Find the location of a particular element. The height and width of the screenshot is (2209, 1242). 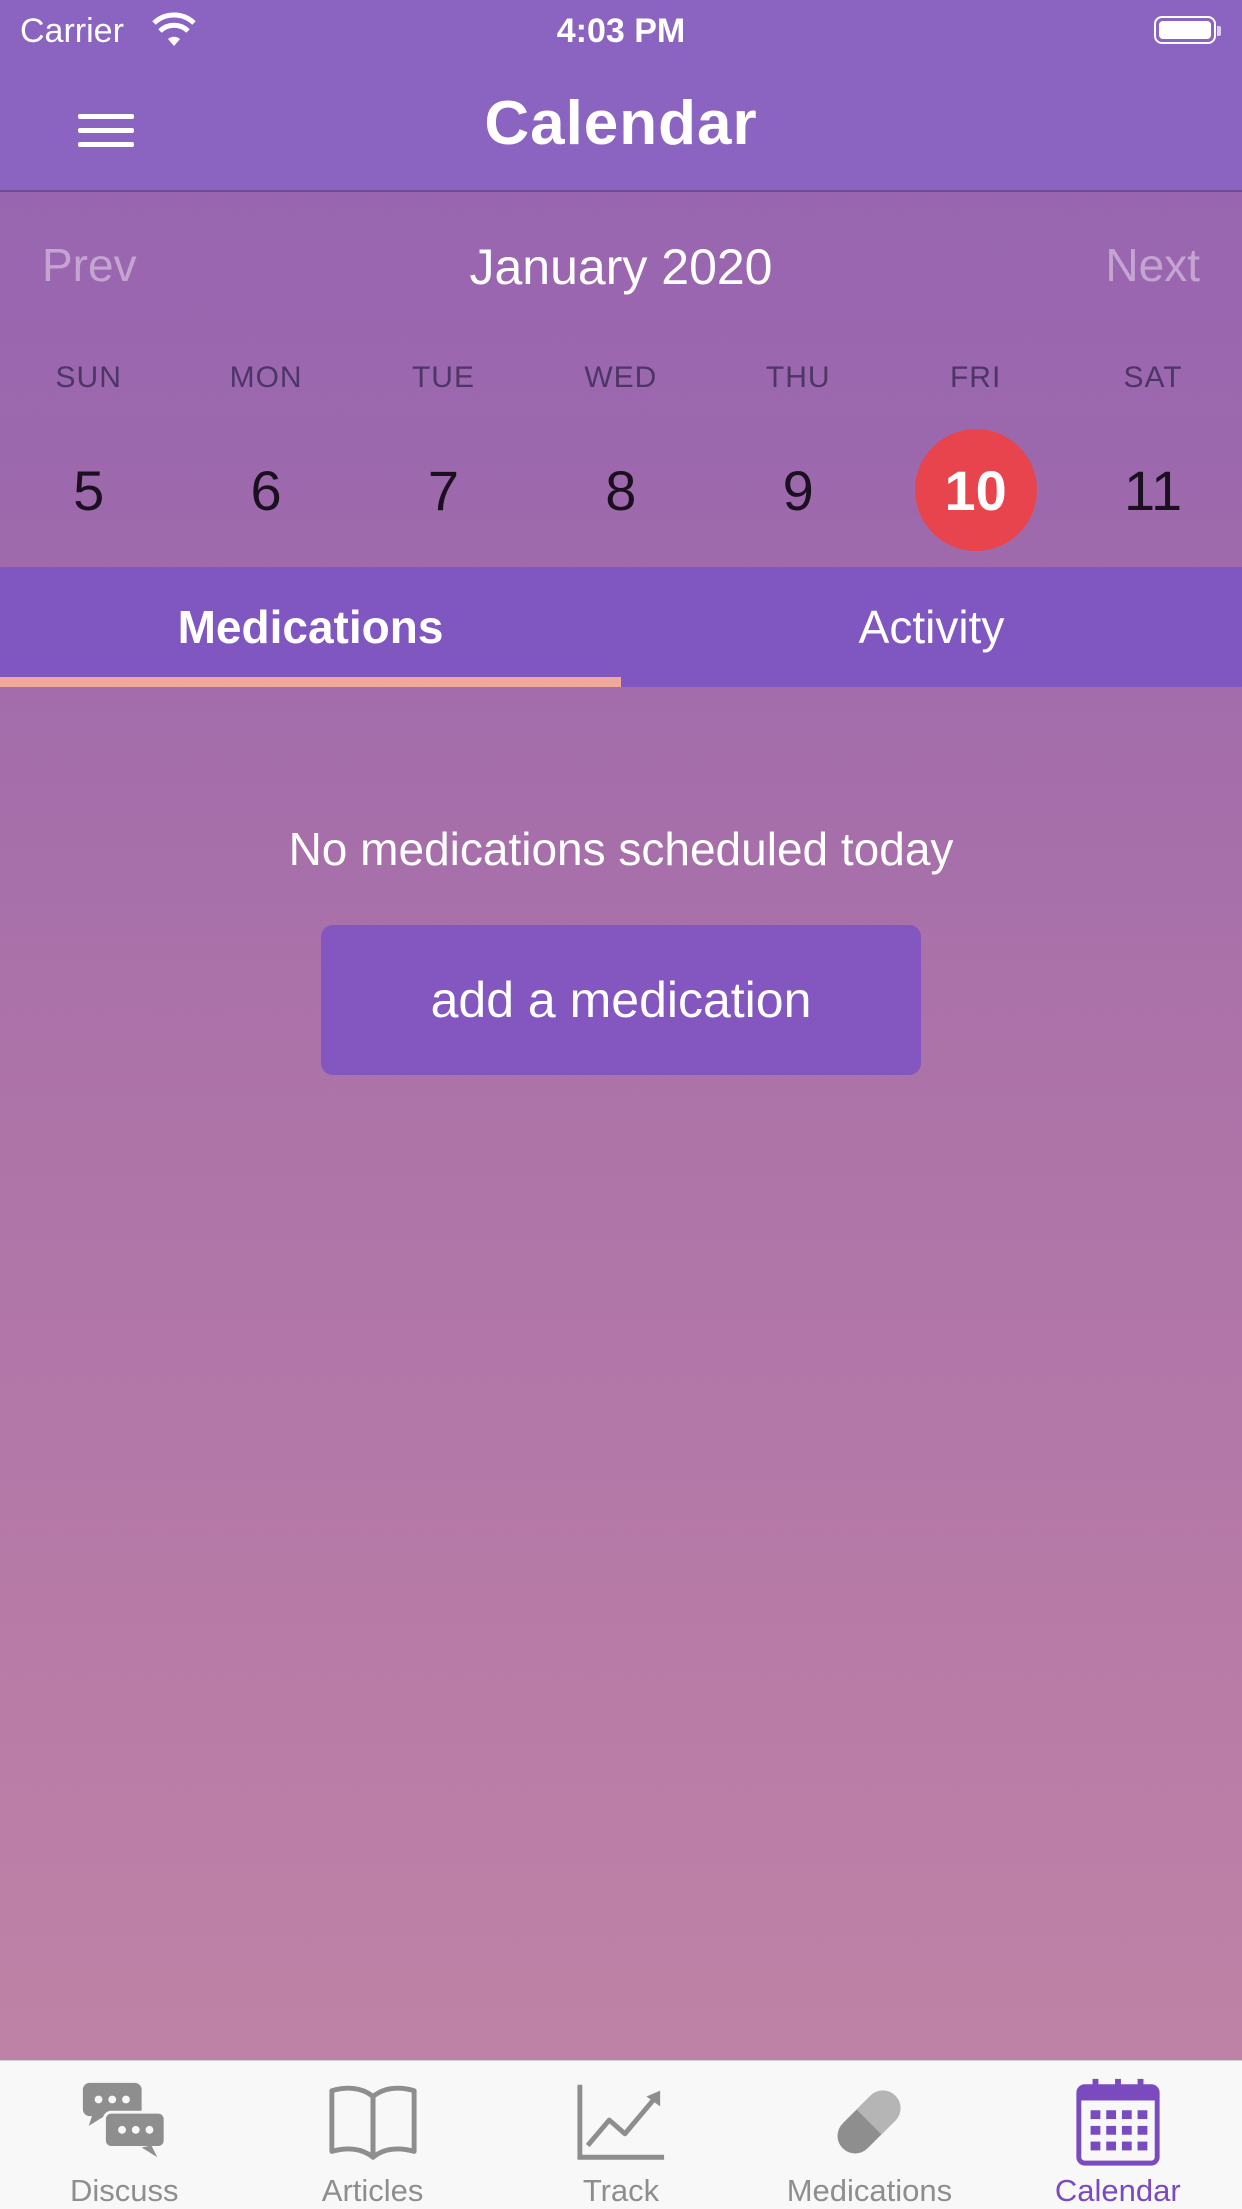

add-medication-button: add a medication is located at coordinates (621, 1000).